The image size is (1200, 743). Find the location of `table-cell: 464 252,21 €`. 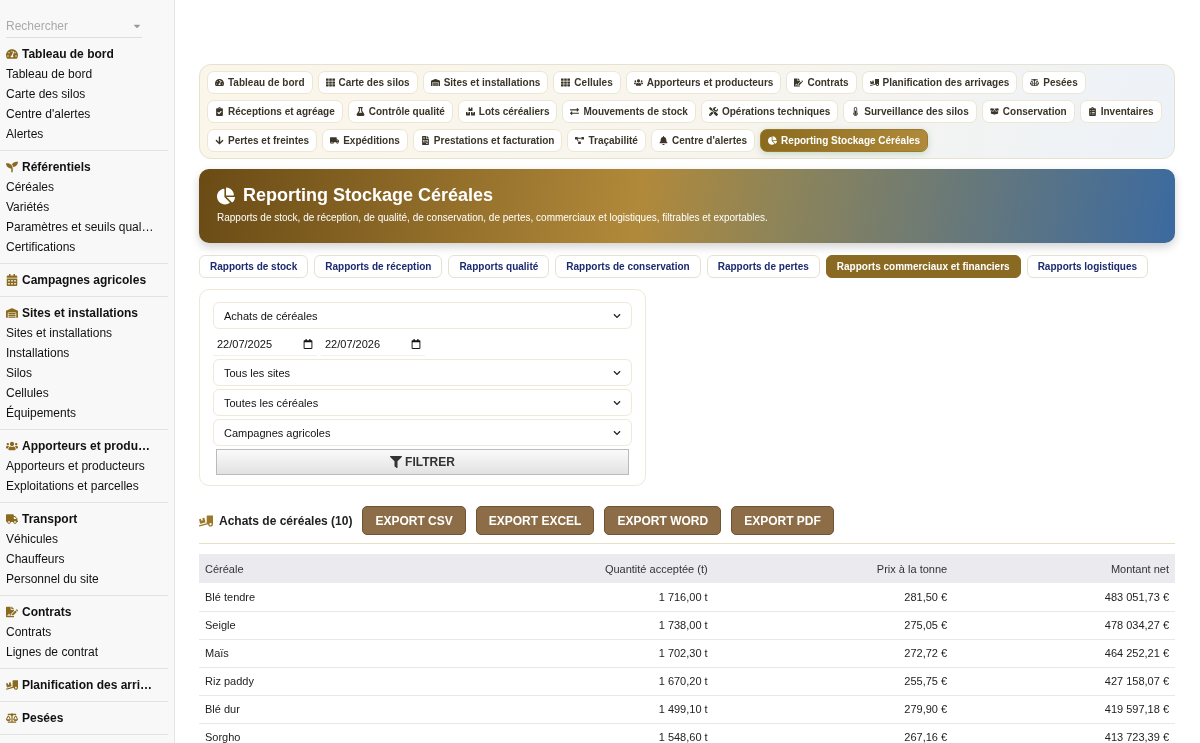

table-cell: 464 252,21 € is located at coordinates (1064, 653).